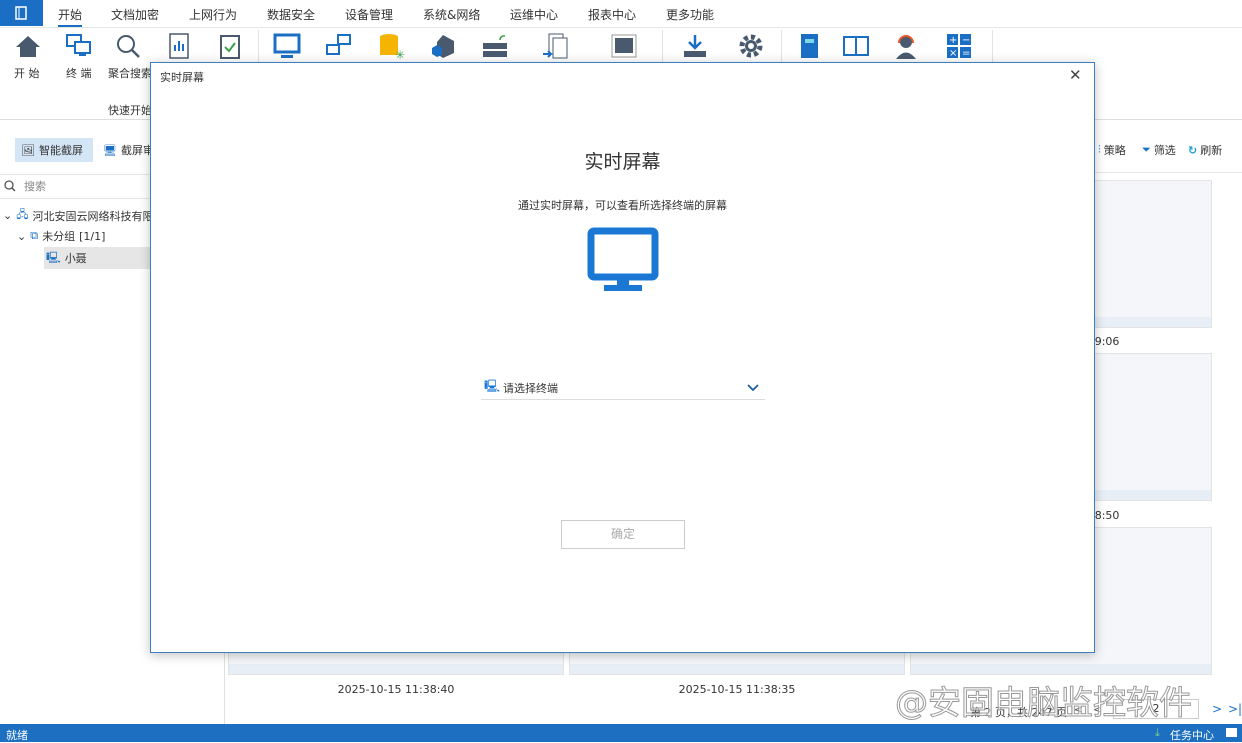 Image resolution: width=1242 pixels, height=743 pixels. I want to click on tree-group-count: [1/1], so click(92, 236).